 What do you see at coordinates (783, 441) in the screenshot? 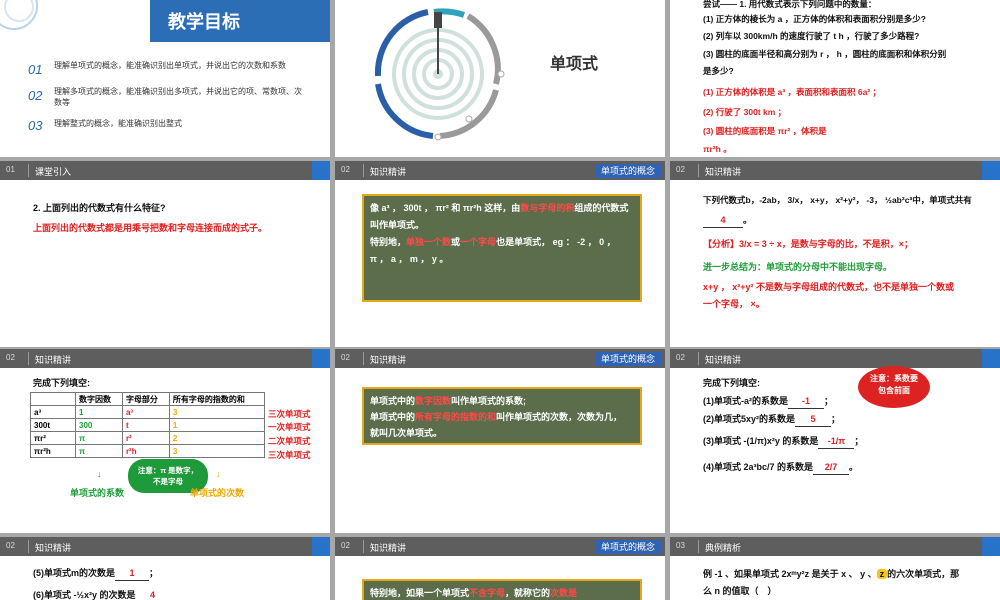
I see `fill-item: (3)单项式 -(1/π)x²y 的系数是 -1/π；` at bounding box center [783, 441].